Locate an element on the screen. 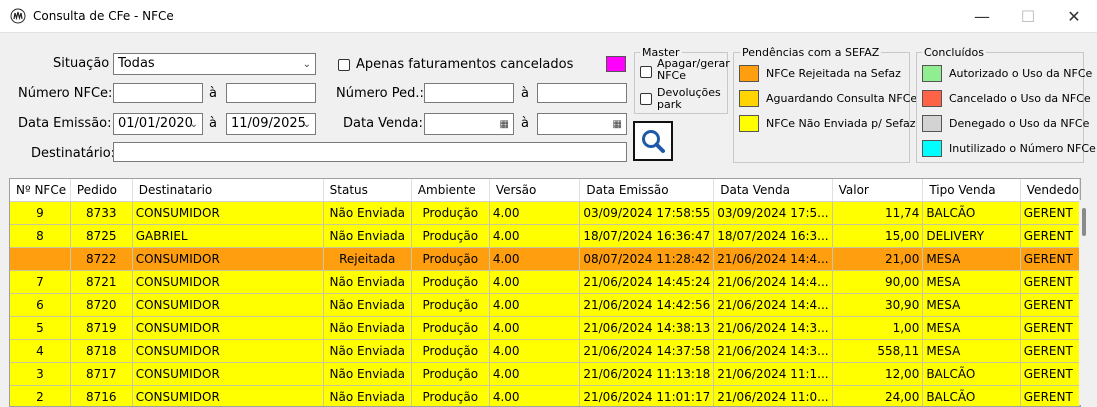  vertical-scrollbar is located at coordinates (1086, 302).